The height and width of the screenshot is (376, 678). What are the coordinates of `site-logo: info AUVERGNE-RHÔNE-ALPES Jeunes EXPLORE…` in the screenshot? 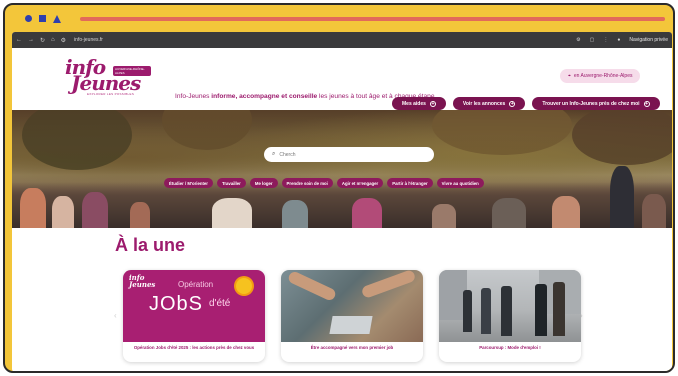 It's located at (108, 76).